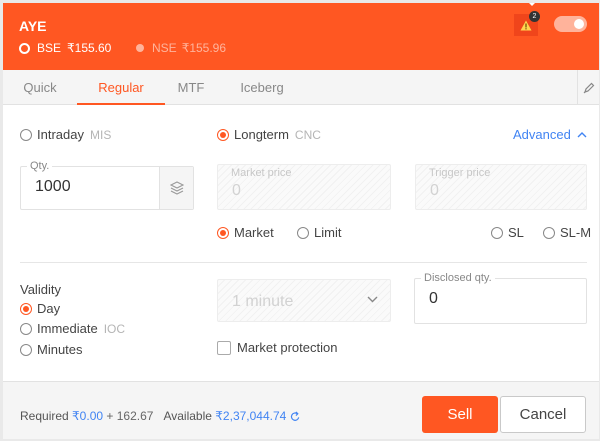  I want to click on available-label: Available, so click(187, 416).